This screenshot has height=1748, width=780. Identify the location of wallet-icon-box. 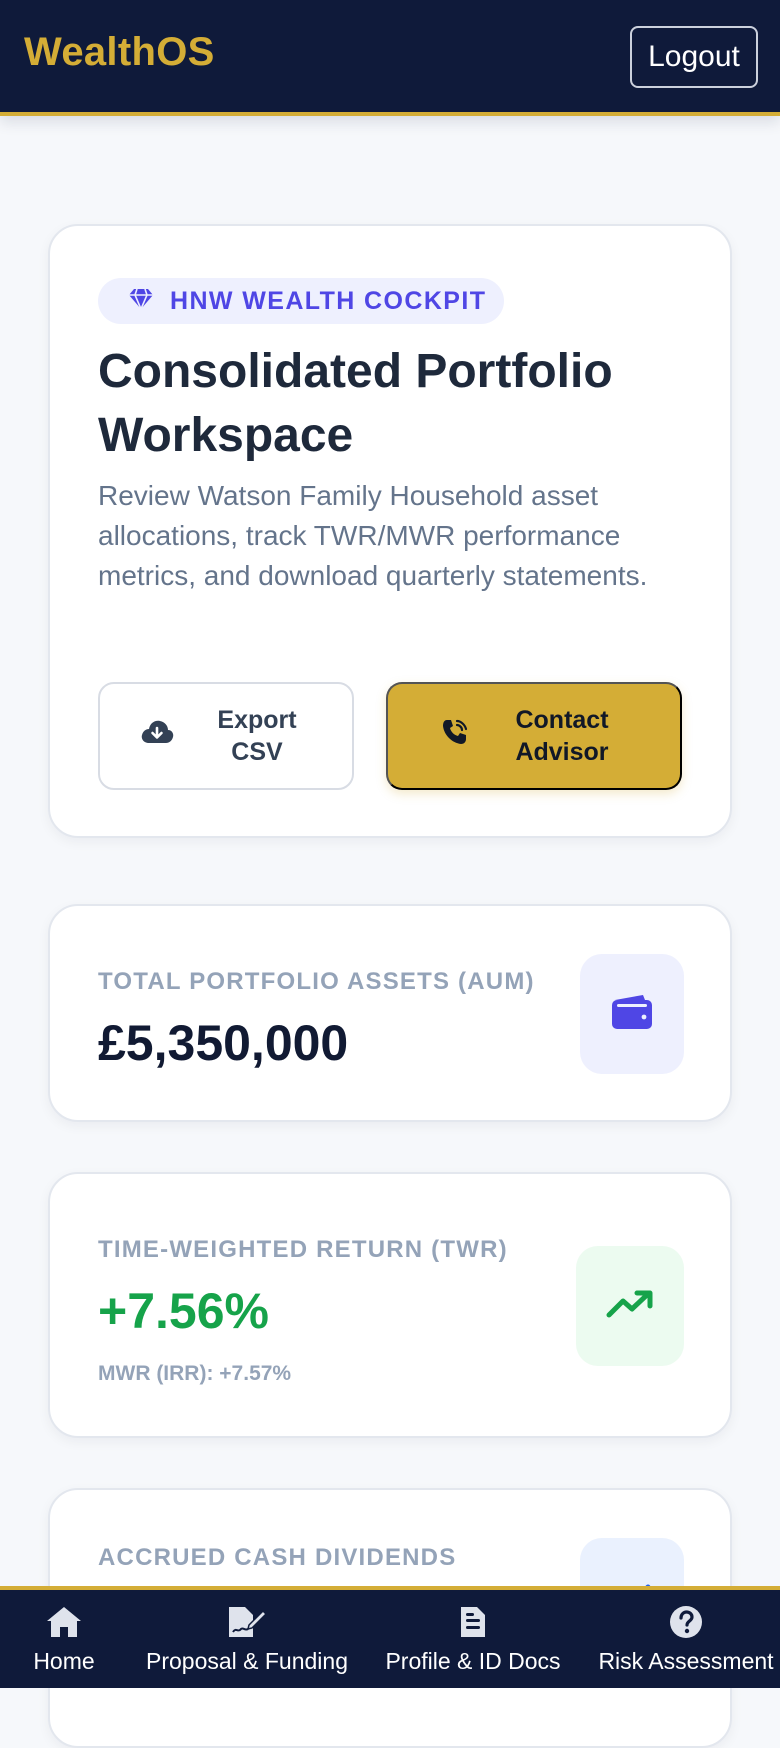
(632, 1014).